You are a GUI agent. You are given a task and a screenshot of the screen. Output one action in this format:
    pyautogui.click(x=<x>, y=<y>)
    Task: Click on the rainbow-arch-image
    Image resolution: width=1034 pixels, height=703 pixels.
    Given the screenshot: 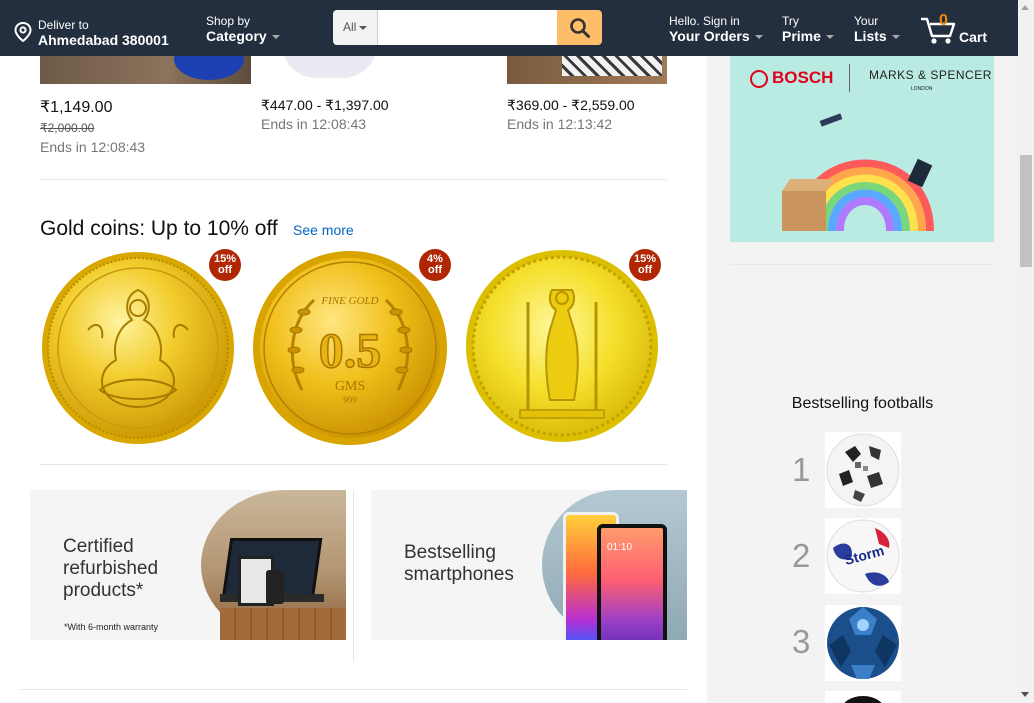 What is the action you would take?
    pyautogui.click(x=858, y=172)
    